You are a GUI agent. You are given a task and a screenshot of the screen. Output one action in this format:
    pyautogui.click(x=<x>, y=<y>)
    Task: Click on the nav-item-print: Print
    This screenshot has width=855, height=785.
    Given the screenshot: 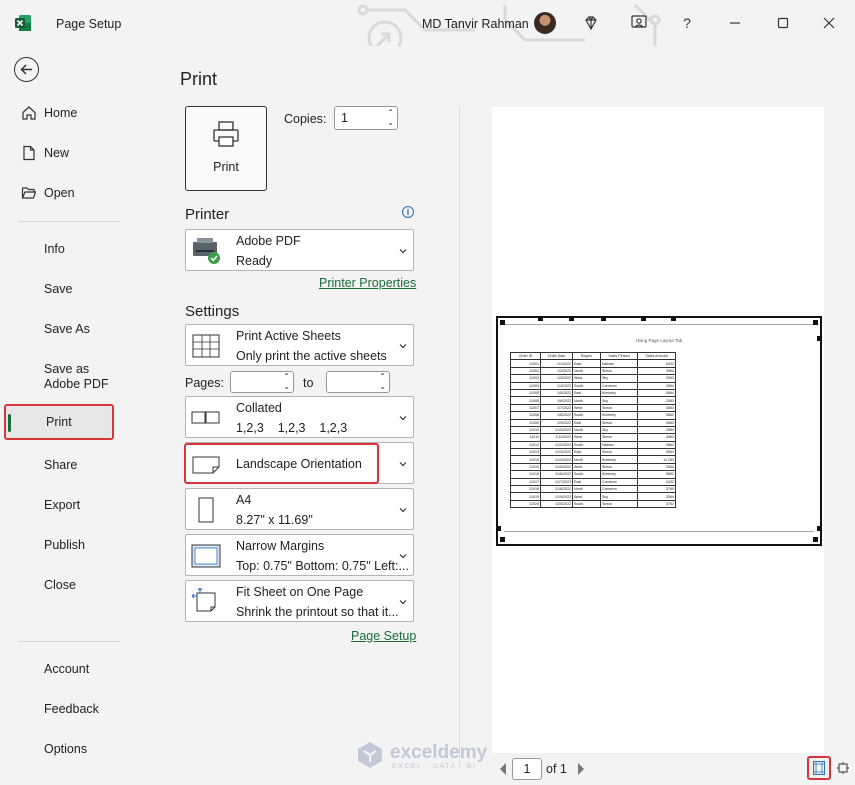 What is the action you would take?
    pyautogui.click(x=59, y=422)
    